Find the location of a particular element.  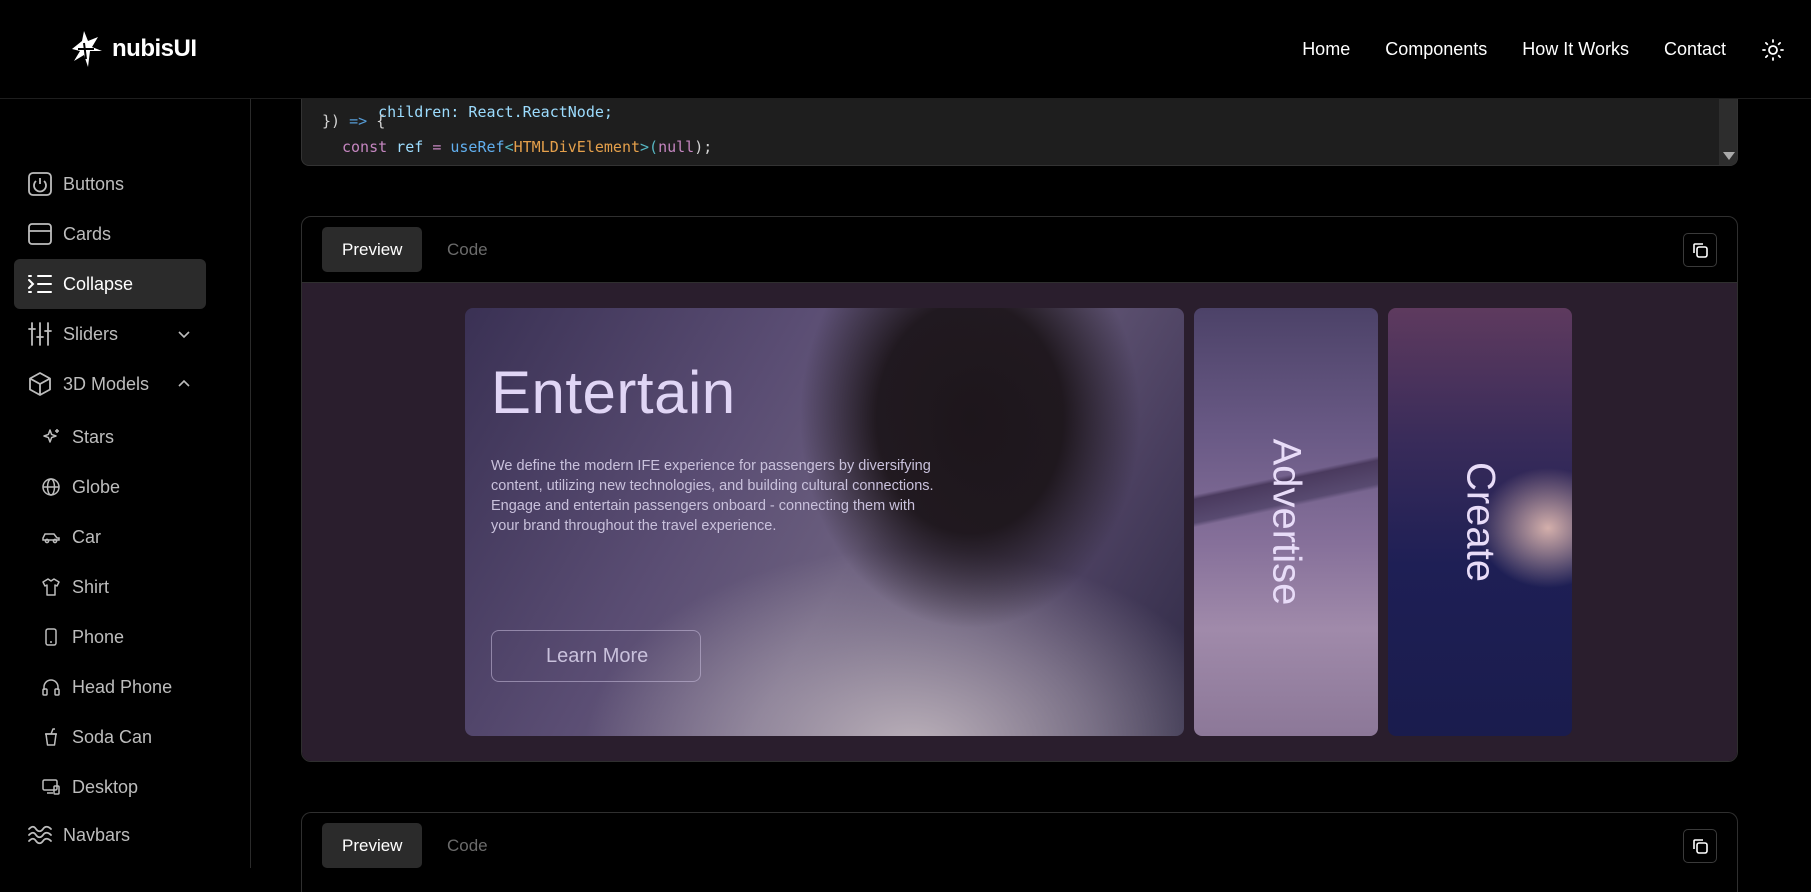

code-token: }) is located at coordinates (331, 121).